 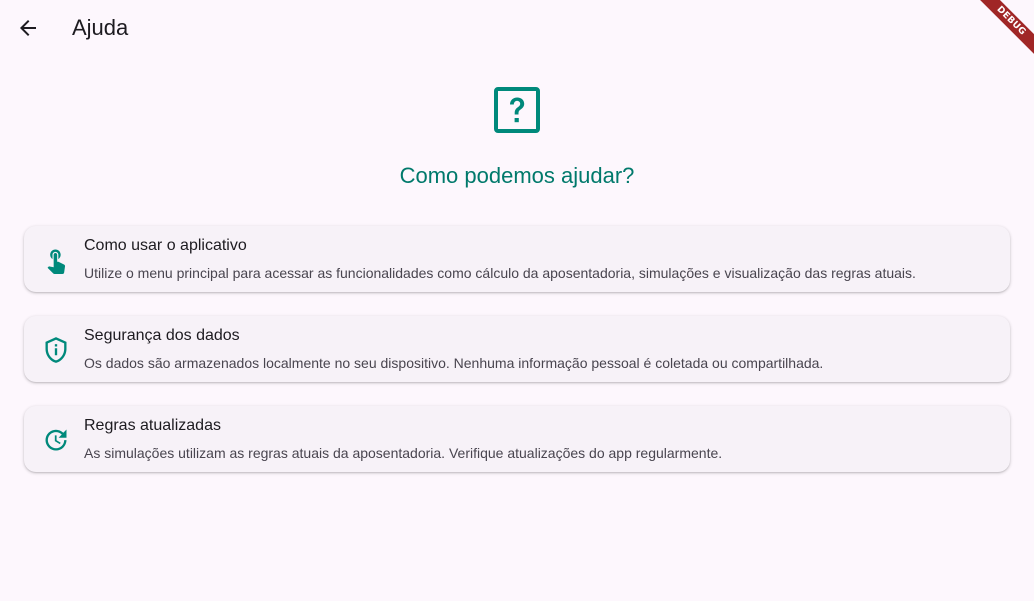 What do you see at coordinates (56, 350) in the screenshot?
I see `shield-info-icon` at bounding box center [56, 350].